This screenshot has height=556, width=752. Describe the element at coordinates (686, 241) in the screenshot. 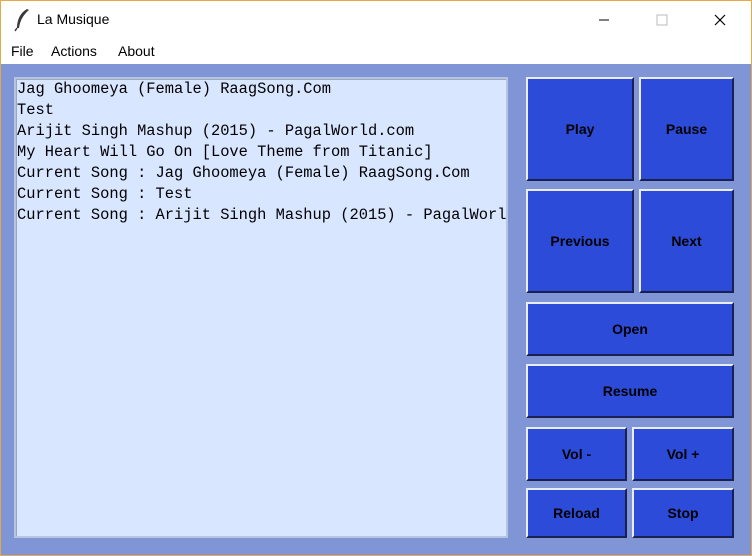

I see `next-button: Next` at that location.